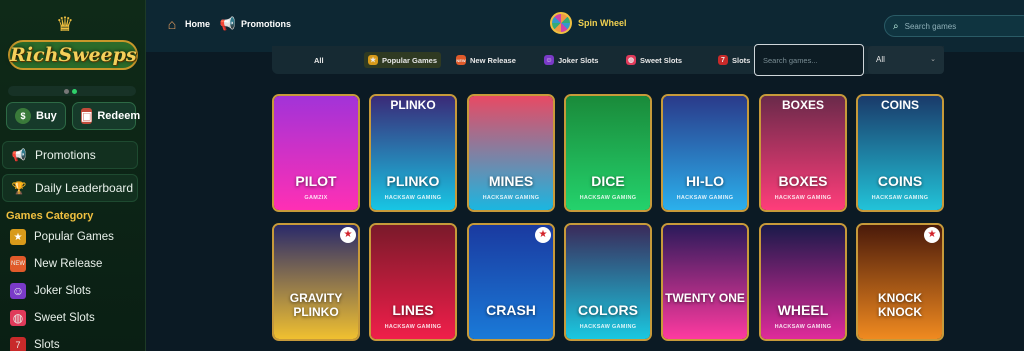 The image size is (1024, 351). I want to click on sidebar-link-daily-leaderboard: 🏆 Daily Leaderboard, so click(70, 188).